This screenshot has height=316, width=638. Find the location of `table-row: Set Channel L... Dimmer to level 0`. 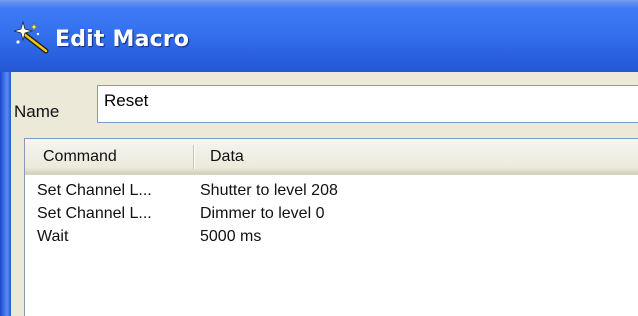

table-row: Set Channel L... Dimmer to level 0 is located at coordinates (331, 216).